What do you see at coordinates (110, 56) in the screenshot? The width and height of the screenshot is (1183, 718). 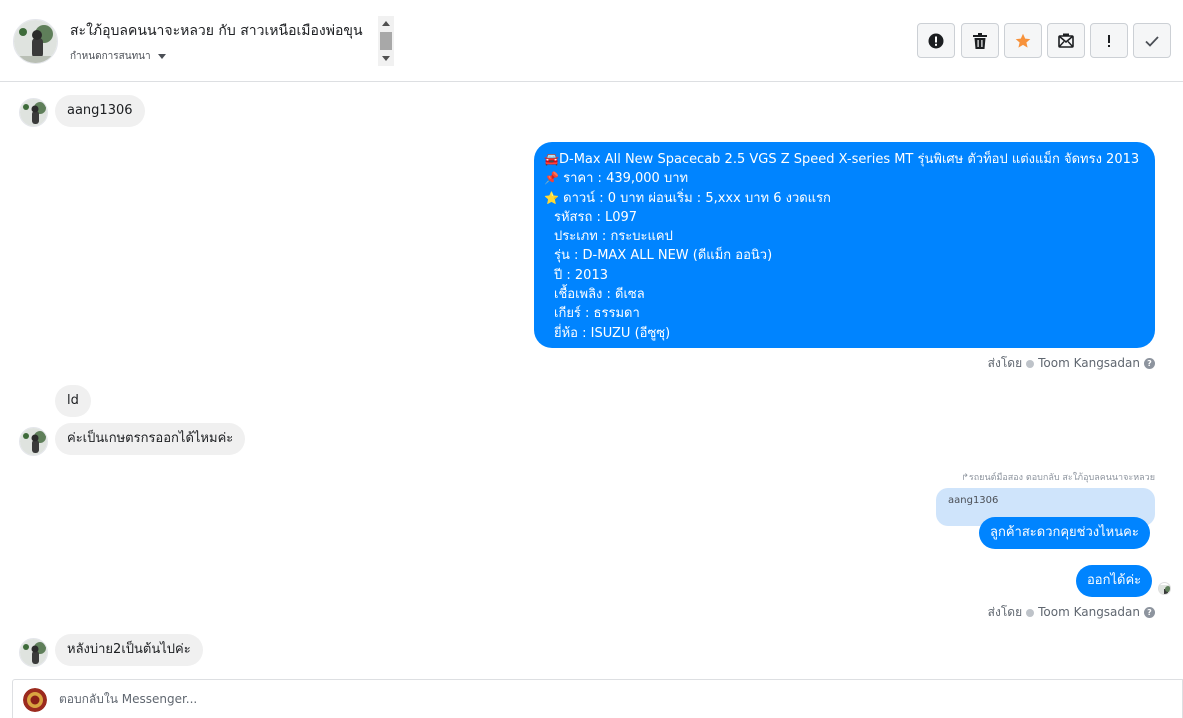 I see `assign-label: กำหนดการสนทนา` at bounding box center [110, 56].